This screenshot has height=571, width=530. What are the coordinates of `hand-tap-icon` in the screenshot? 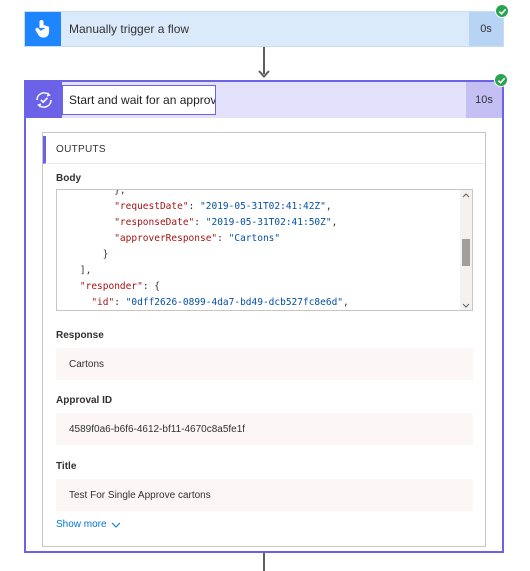 It's located at (42, 29).